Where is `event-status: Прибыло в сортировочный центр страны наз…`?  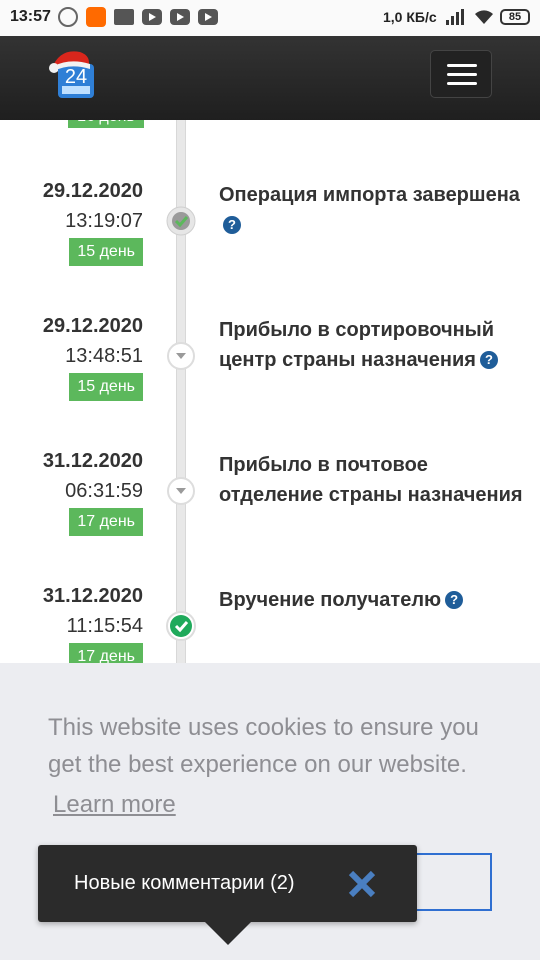
event-status: Прибыло в сортировочный центр страны наз… is located at coordinates (375, 345).